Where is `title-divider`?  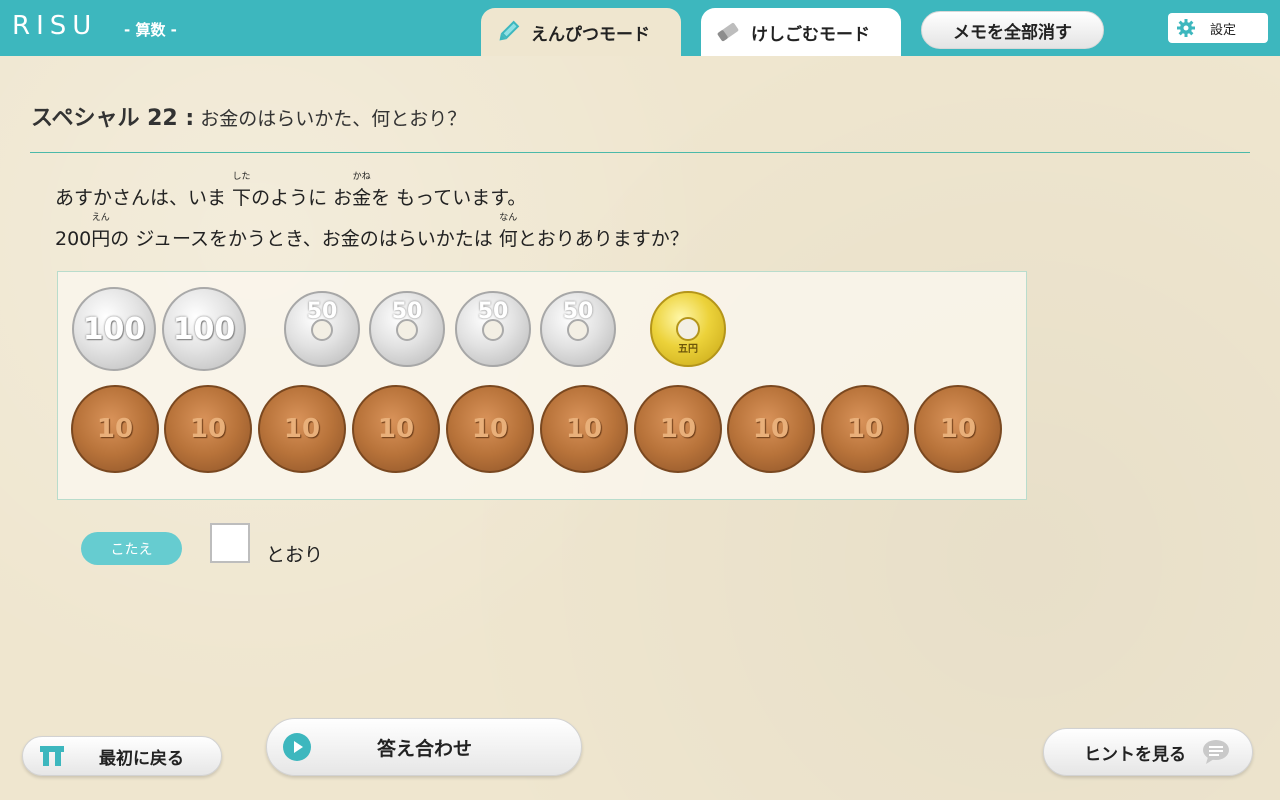
title-divider is located at coordinates (640, 152).